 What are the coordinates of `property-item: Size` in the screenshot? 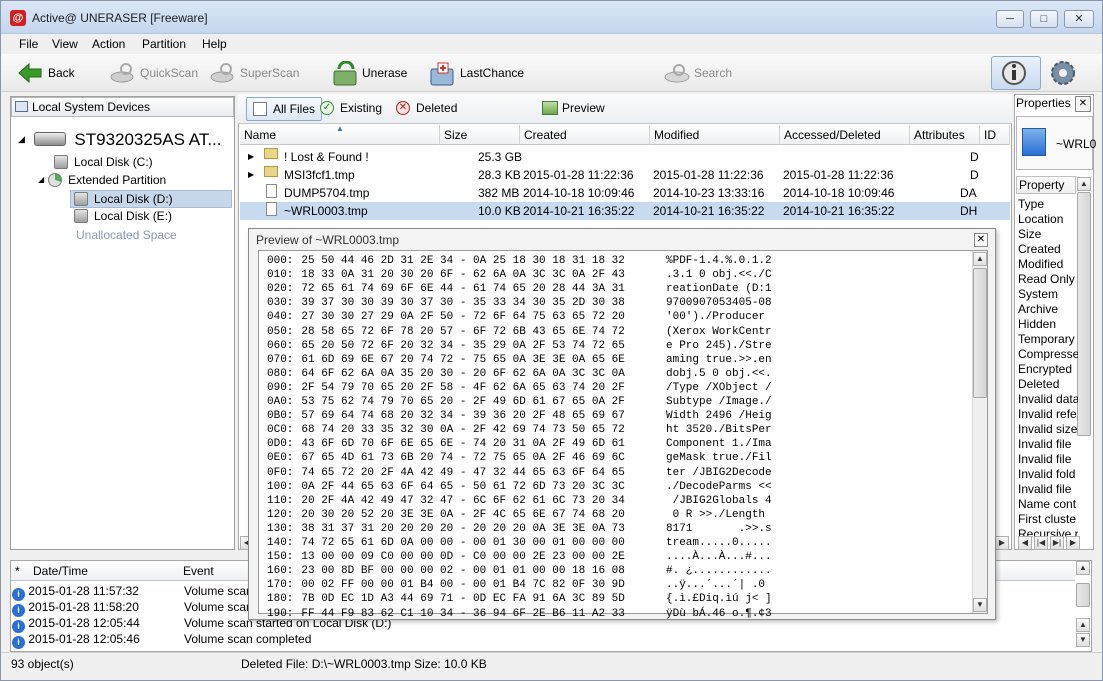 It's located at (1048, 234).